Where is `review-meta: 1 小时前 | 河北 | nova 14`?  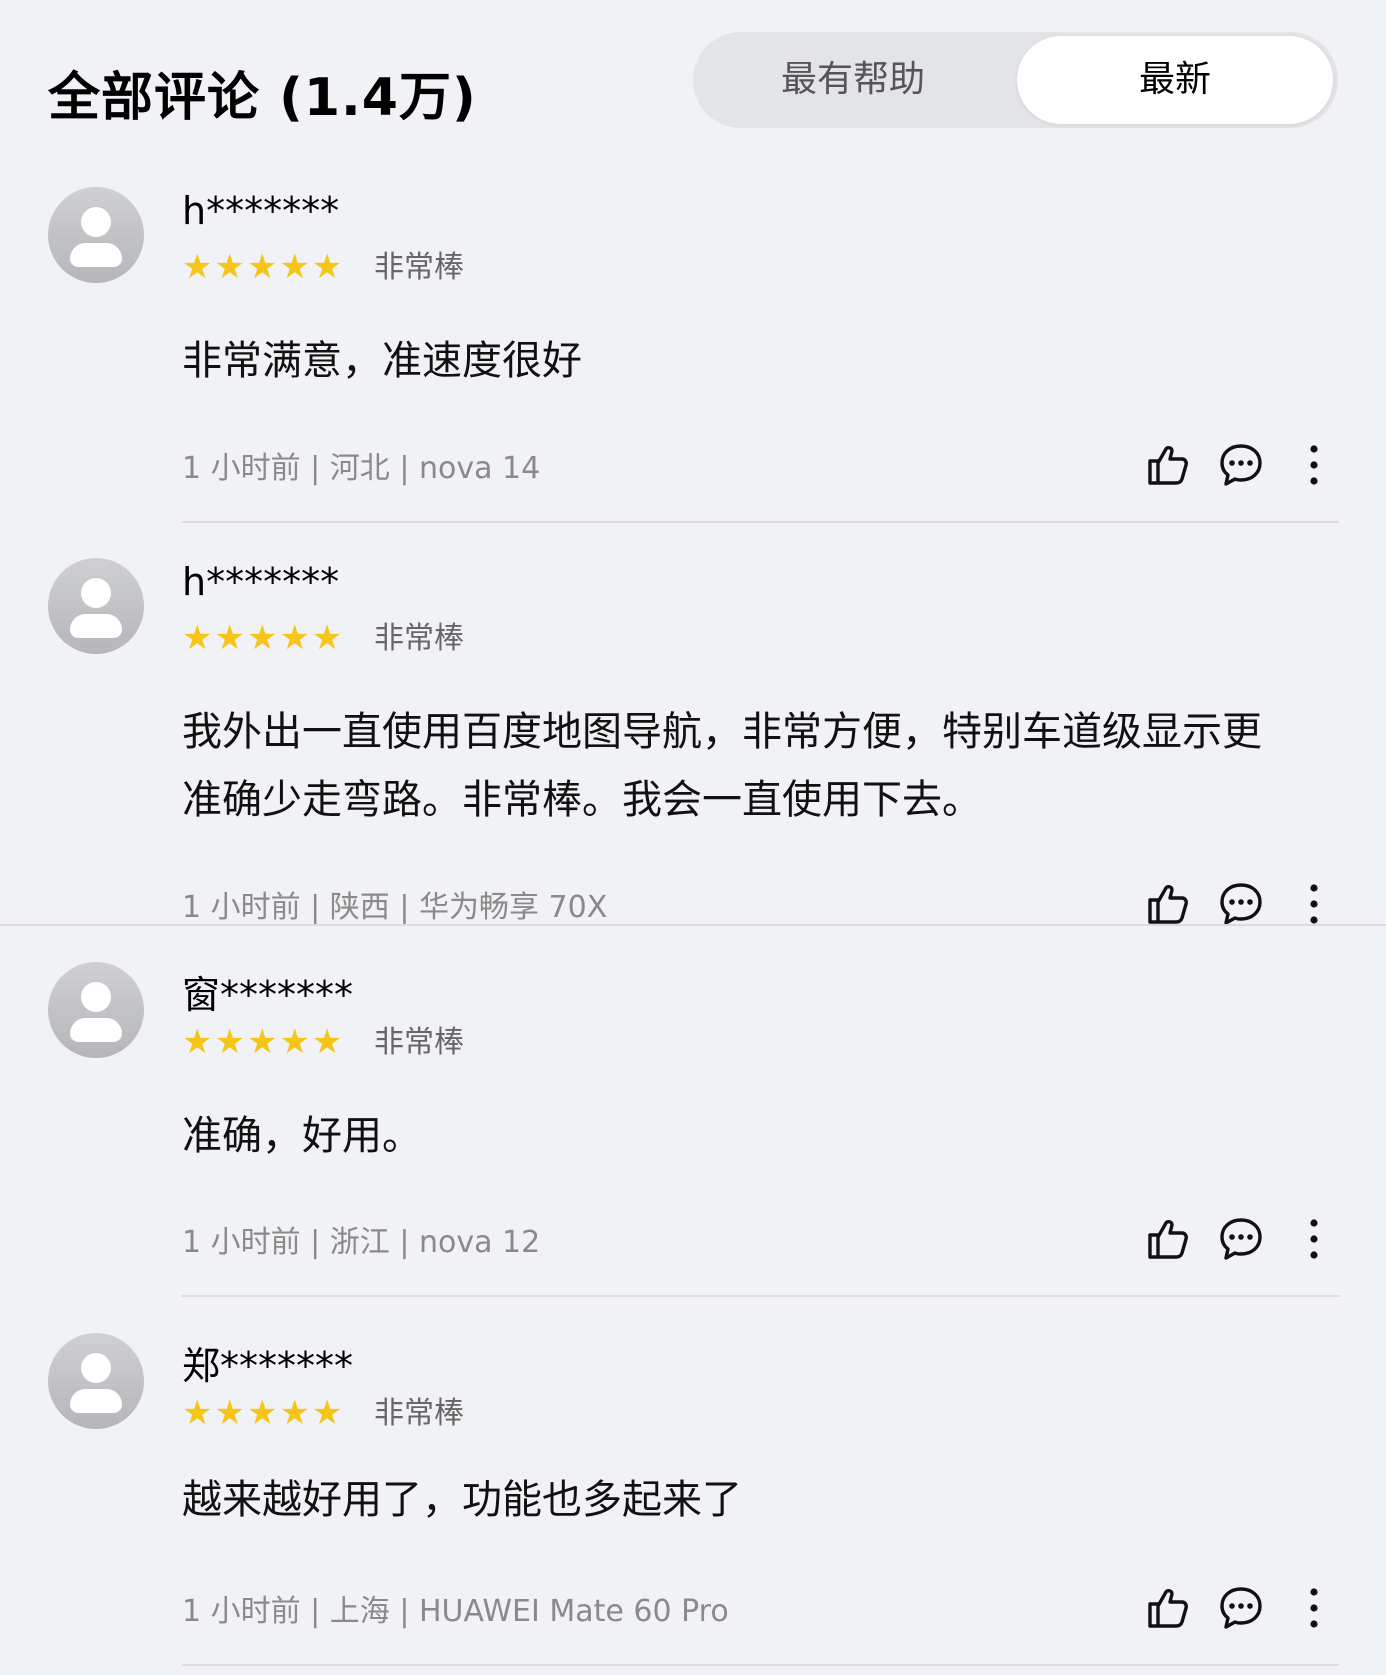 review-meta: 1 小时前 | 河北 | nova 14 is located at coordinates (361, 468).